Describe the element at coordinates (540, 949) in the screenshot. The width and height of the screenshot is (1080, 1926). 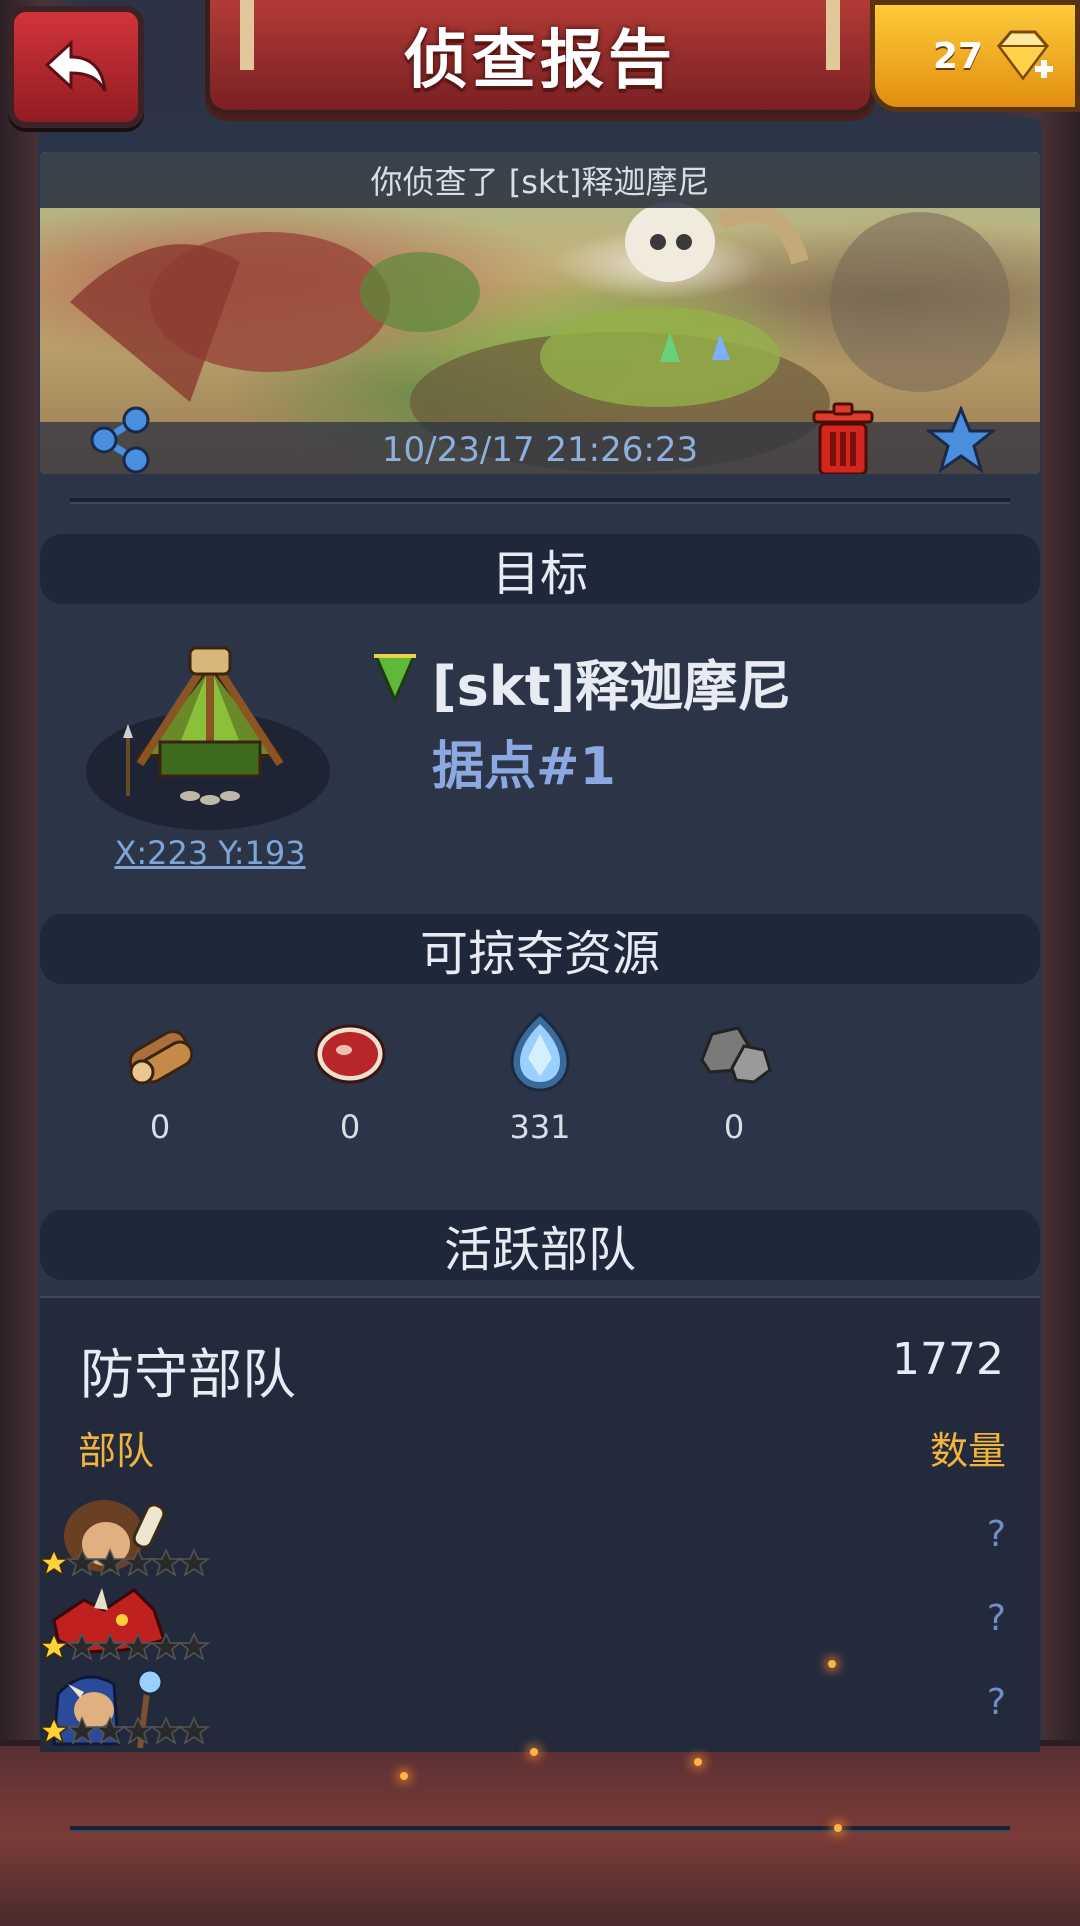
I see `resources-header: 可掠夺资源` at that location.